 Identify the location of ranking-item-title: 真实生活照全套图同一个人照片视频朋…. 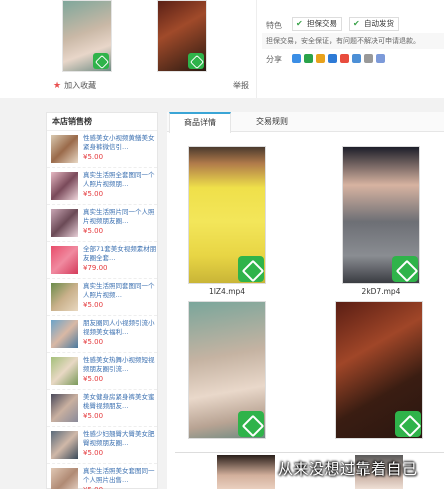
(120, 180).